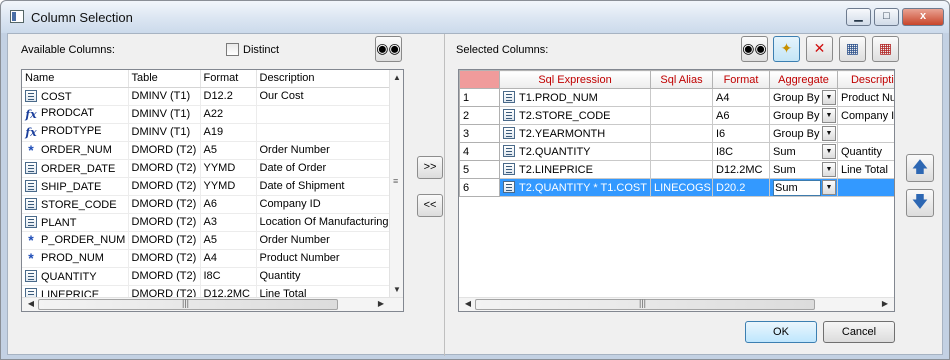 Image resolution: width=950 pixels, height=360 pixels. What do you see at coordinates (75, 204) in the screenshot?
I see `cell-name: STORE_CODE` at bounding box center [75, 204].